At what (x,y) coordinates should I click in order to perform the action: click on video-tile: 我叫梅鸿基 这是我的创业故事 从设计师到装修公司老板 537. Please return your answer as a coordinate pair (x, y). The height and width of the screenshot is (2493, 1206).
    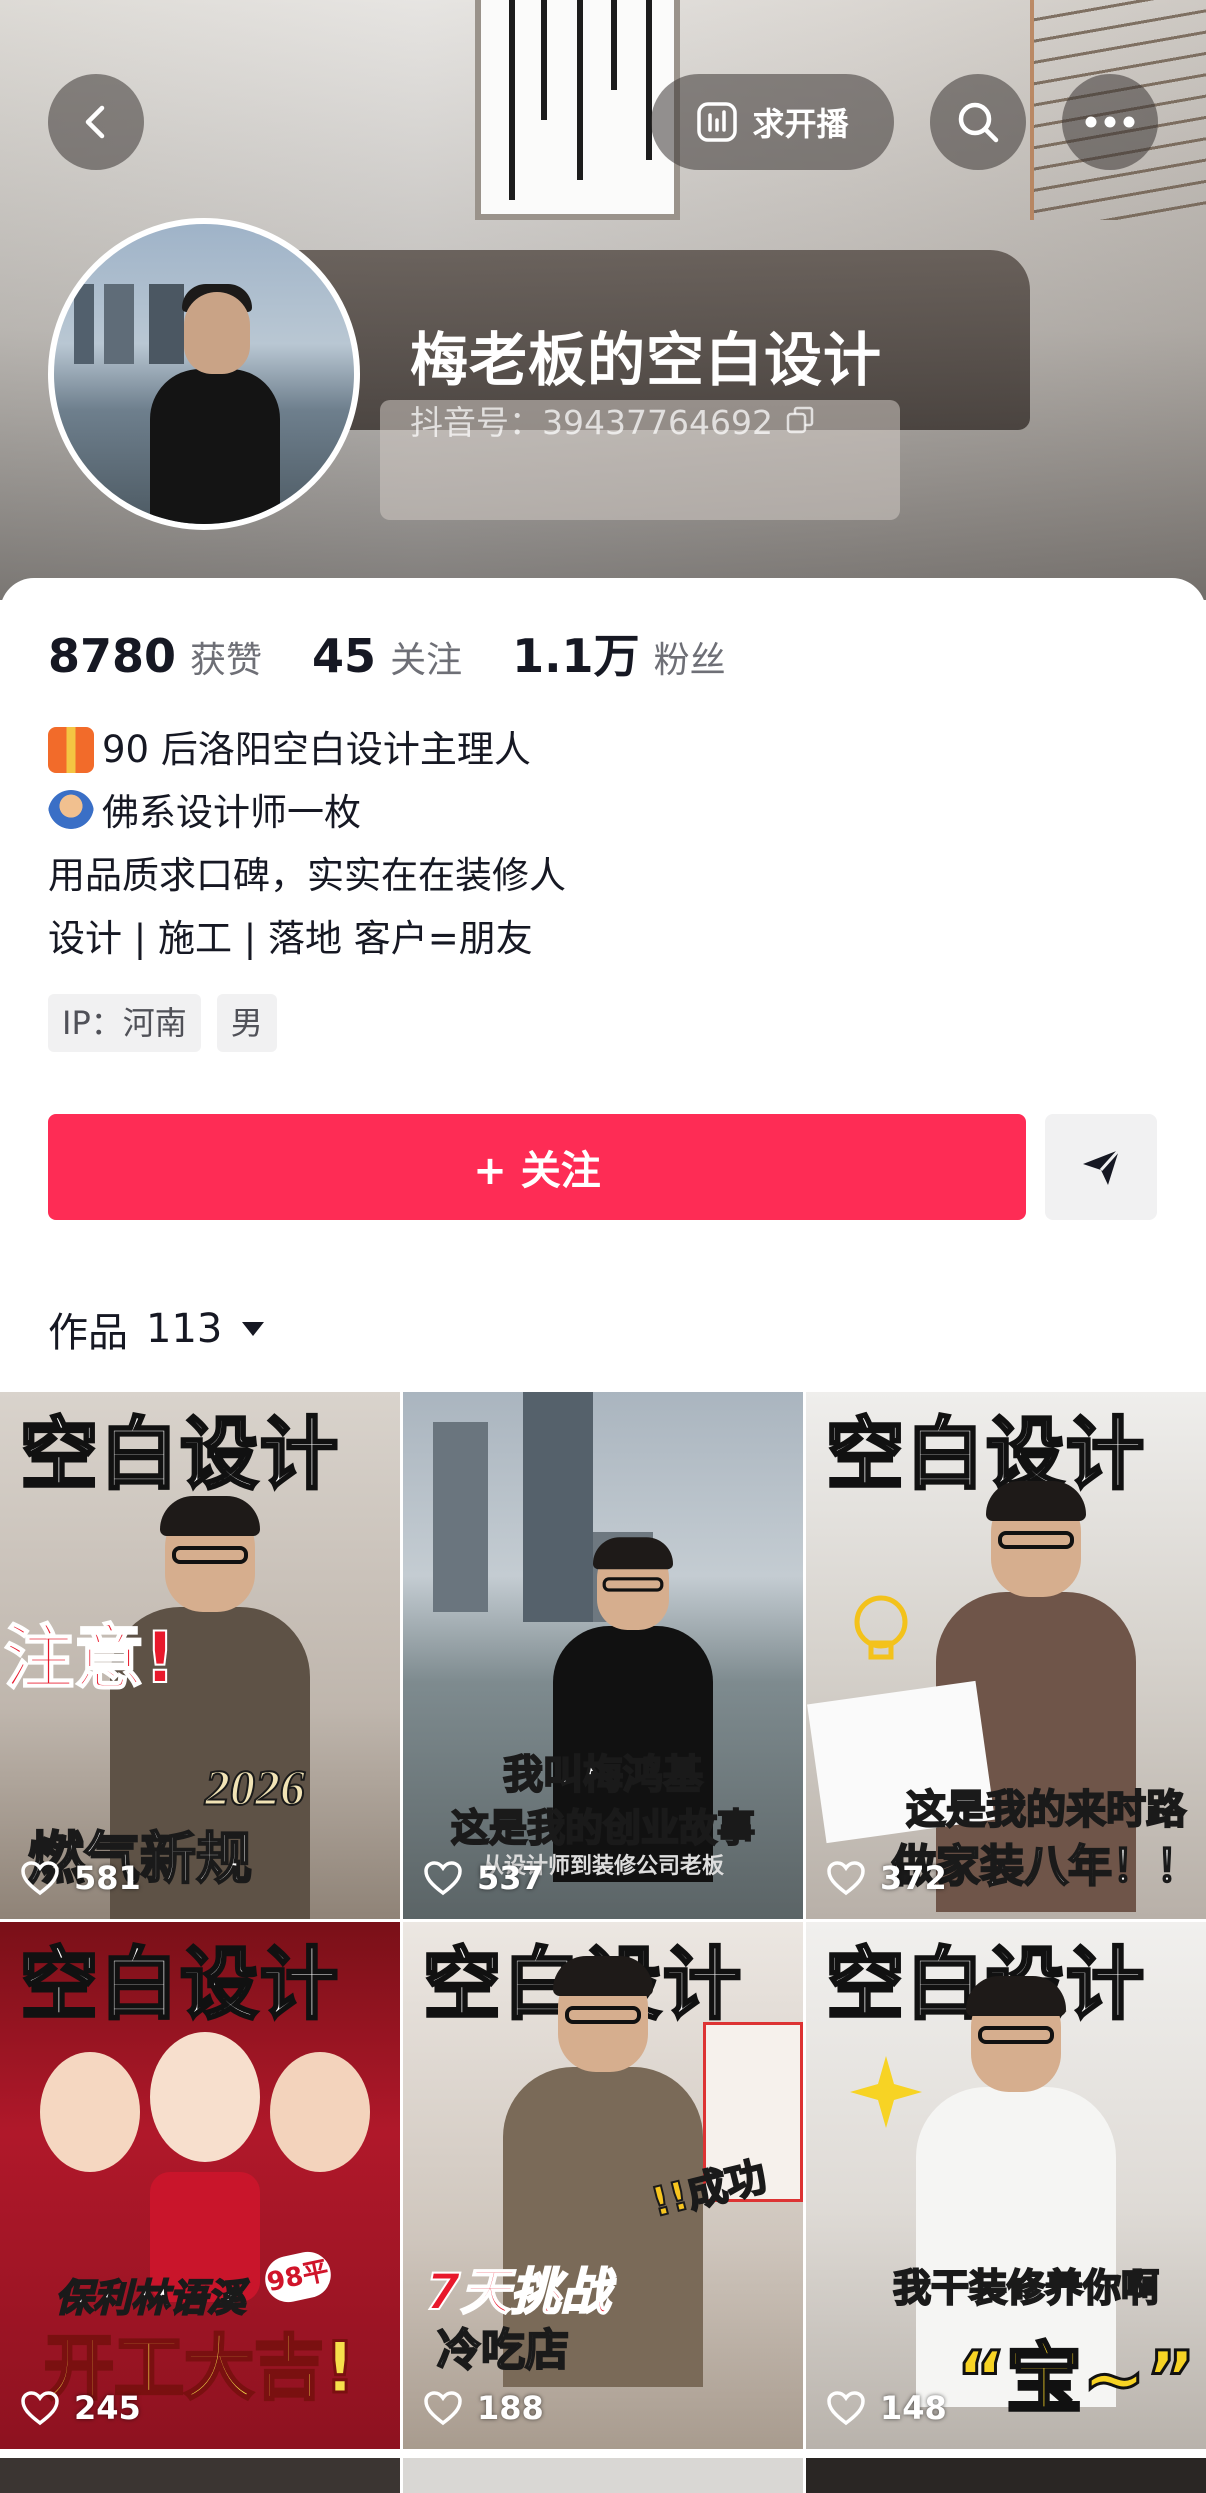
    Looking at the image, I should click on (603, 1655).